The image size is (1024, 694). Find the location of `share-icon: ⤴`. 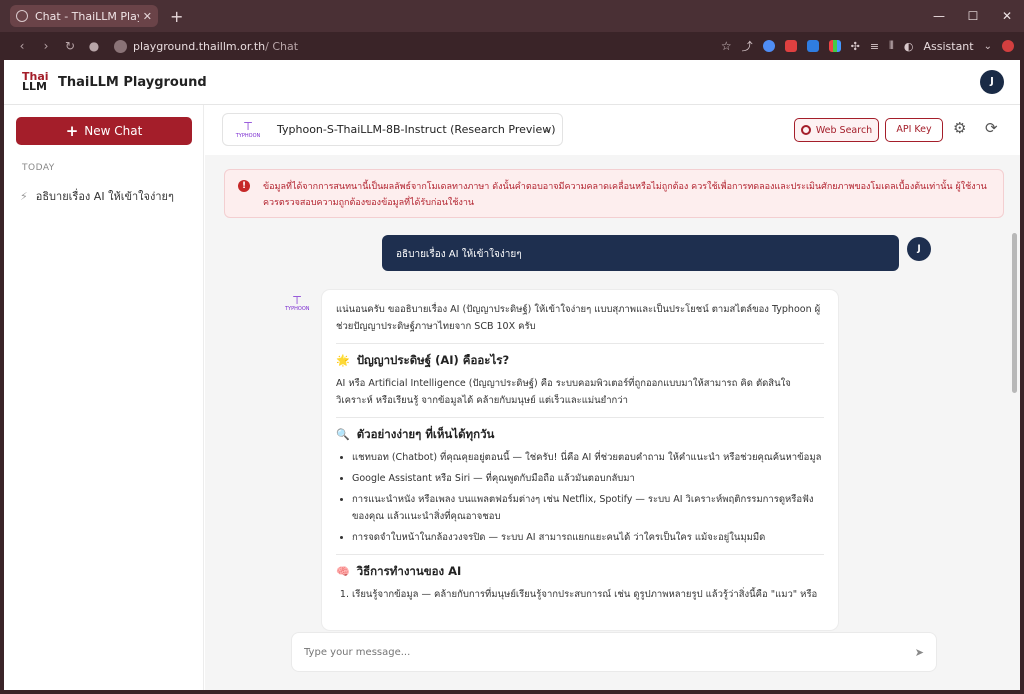

share-icon: ⤴ is located at coordinates (747, 46).